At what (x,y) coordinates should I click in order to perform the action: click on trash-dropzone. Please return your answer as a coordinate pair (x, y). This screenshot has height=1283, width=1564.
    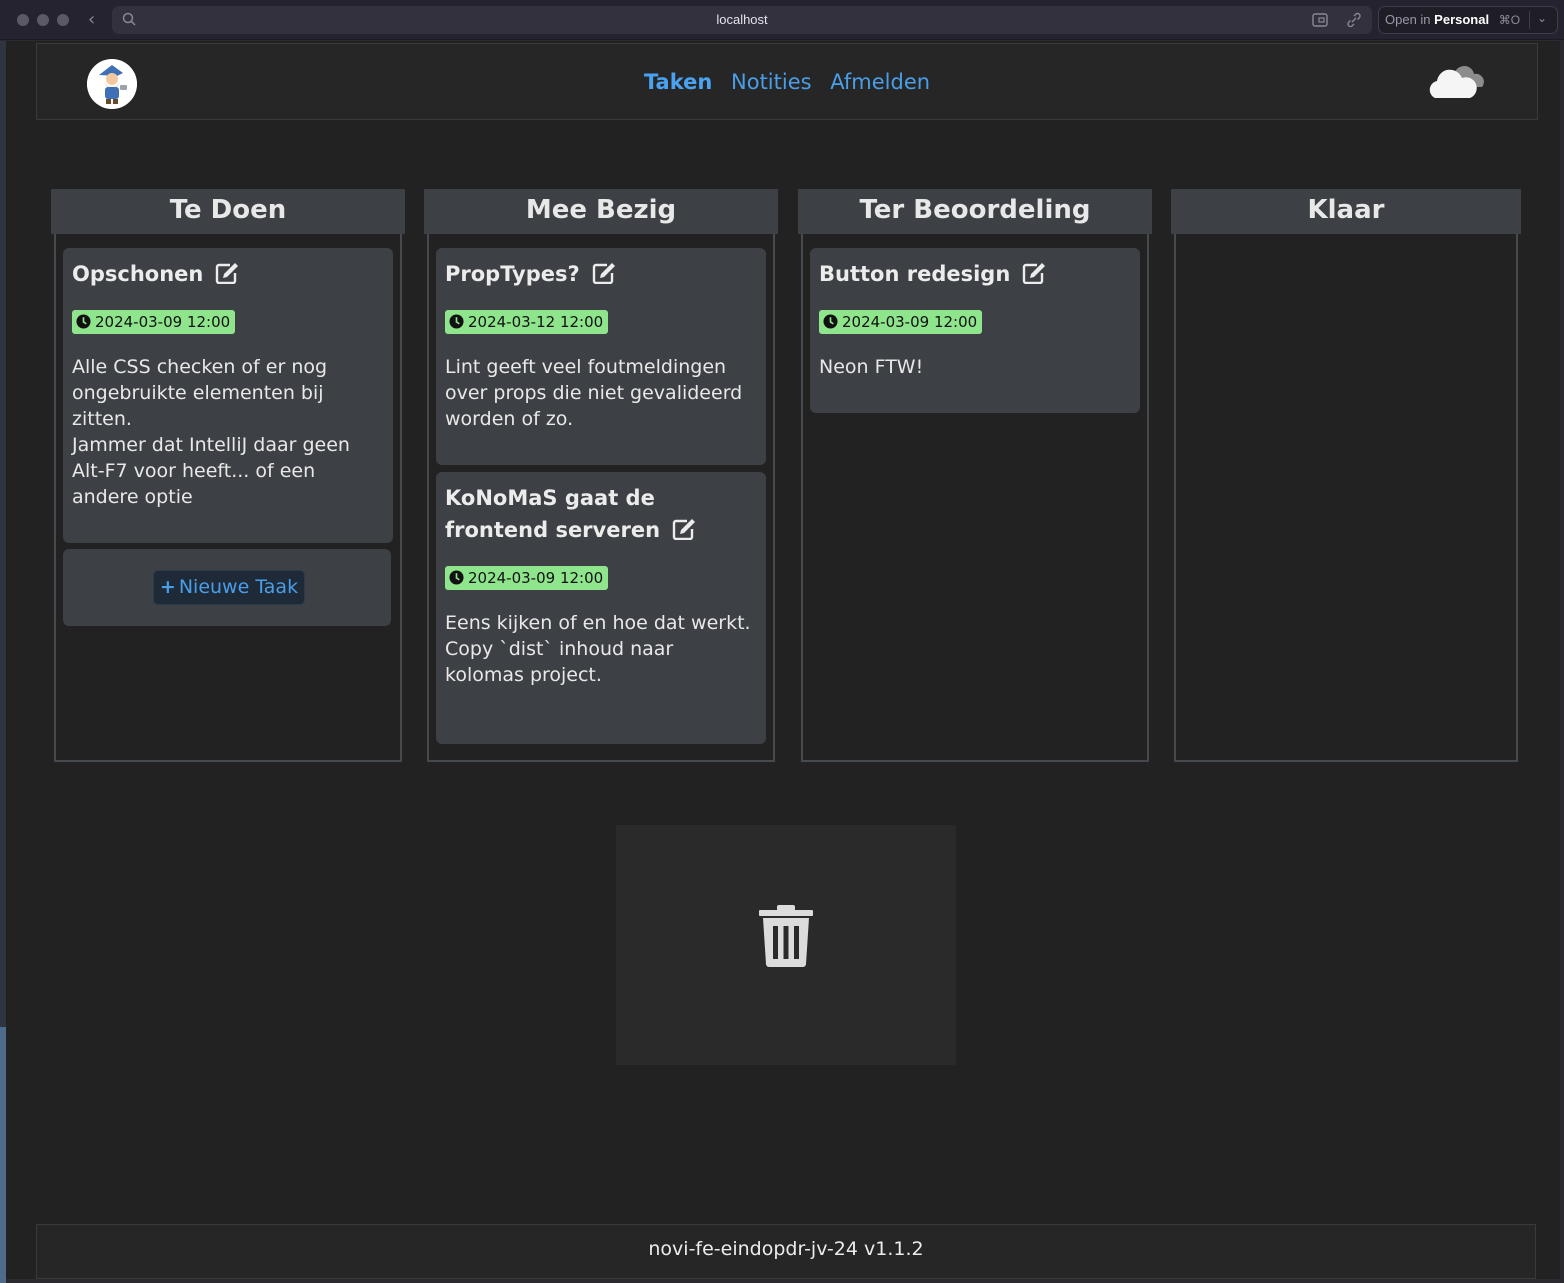
    Looking at the image, I should click on (786, 945).